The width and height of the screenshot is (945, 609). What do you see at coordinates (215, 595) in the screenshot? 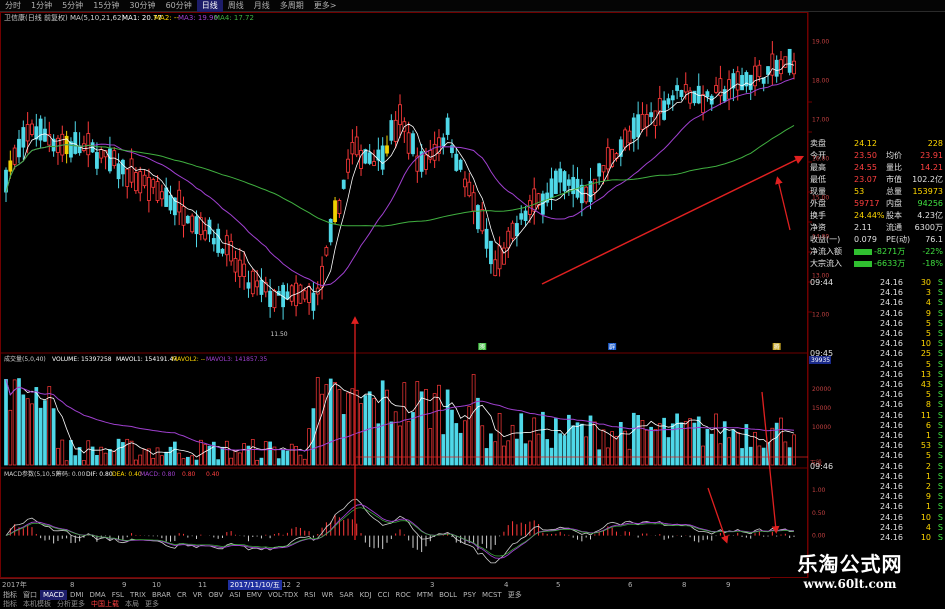
I see `indicator-tab: OBV` at bounding box center [215, 595].